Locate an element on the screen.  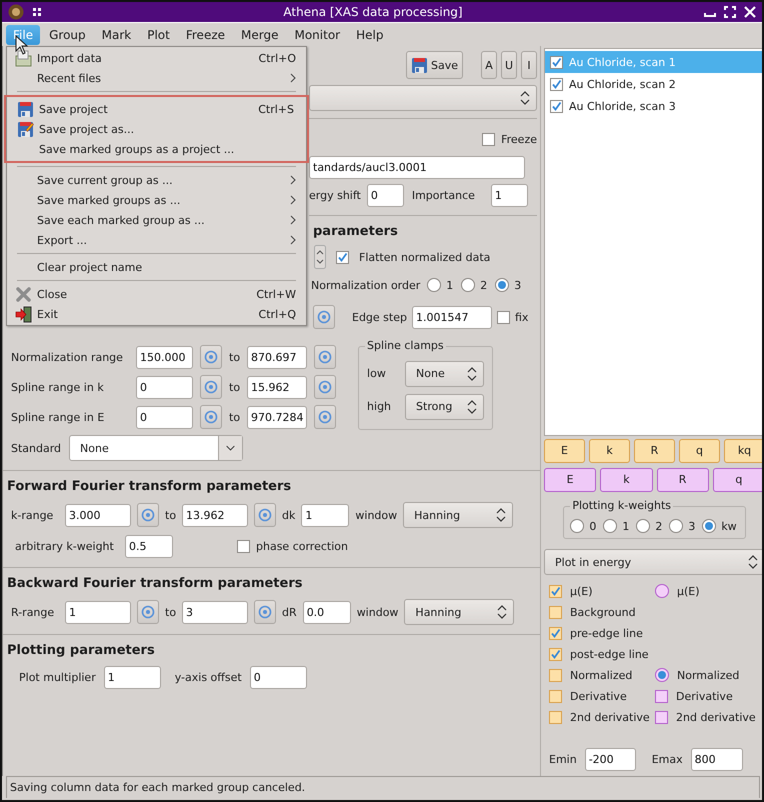
toolbar-button: A is located at coordinates (489, 65).